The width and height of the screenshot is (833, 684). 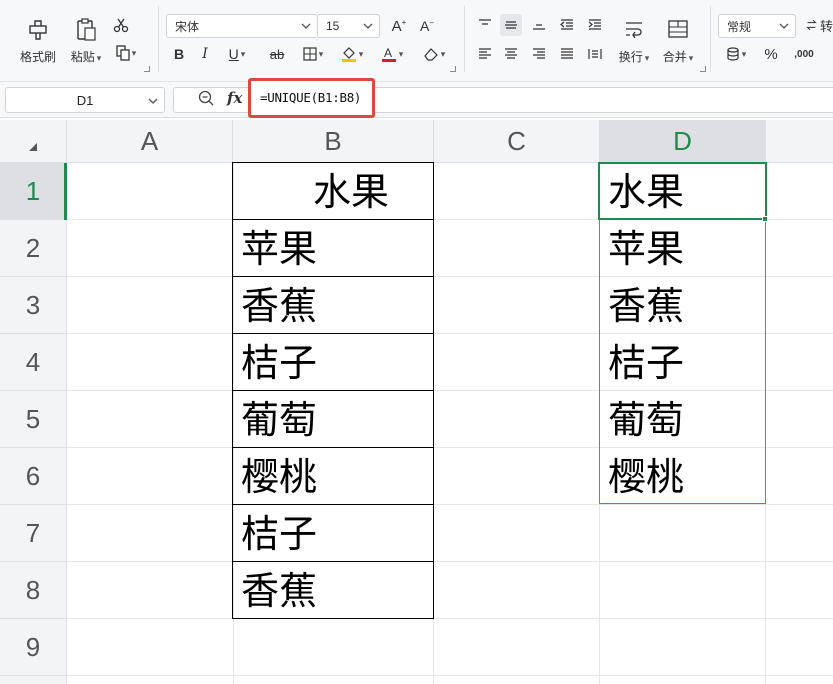 I want to click on cell-b8-text: 香蕉, so click(x=279, y=591).